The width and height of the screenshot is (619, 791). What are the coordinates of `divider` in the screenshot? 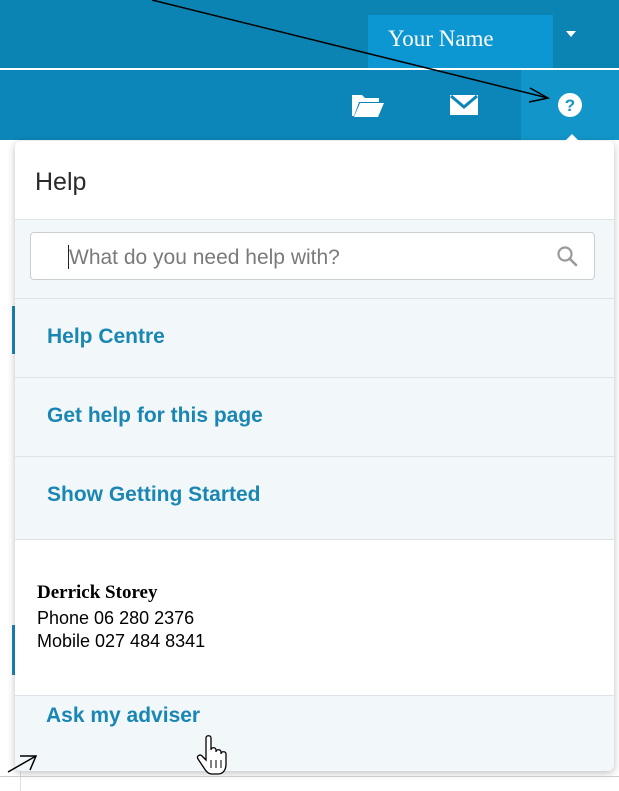 It's located at (309, 776).